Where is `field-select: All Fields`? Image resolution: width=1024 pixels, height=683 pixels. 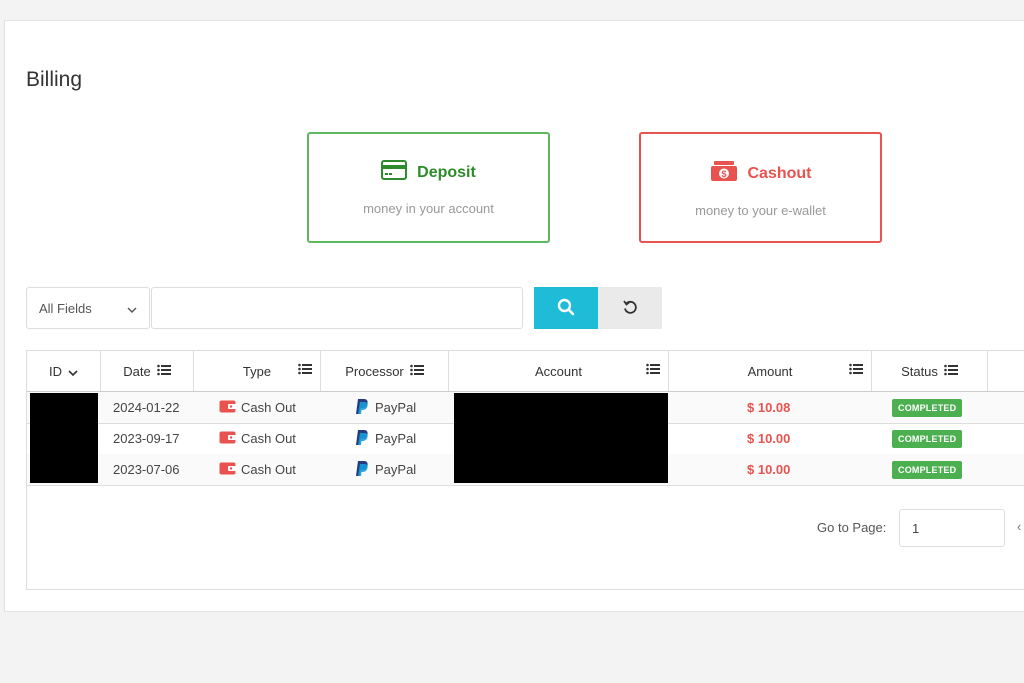 field-select: All Fields is located at coordinates (88, 308).